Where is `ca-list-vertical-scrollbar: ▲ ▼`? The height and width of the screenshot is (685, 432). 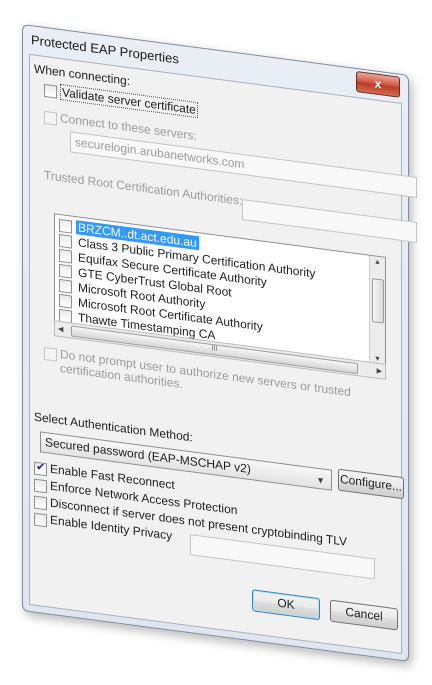 ca-list-vertical-scrollbar: ▲ ▼ is located at coordinates (377, 310).